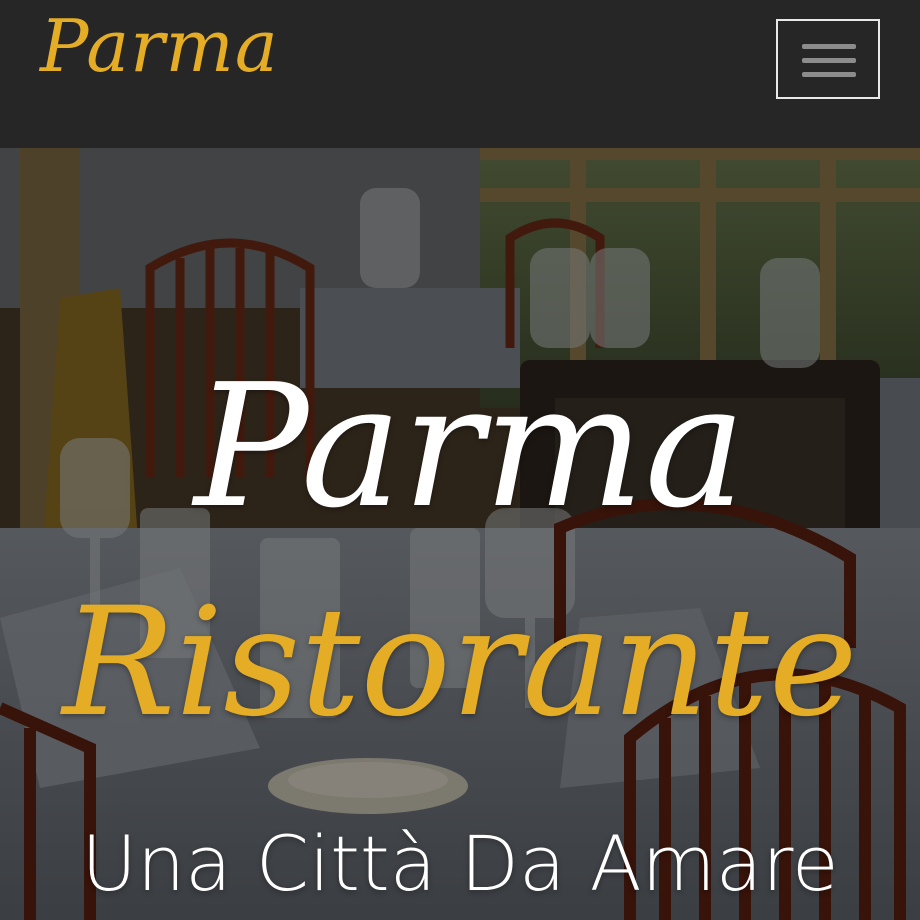 The width and height of the screenshot is (920, 920). Describe the element at coordinates (828, 59) in the screenshot. I see `hamburger-menu-button` at that location.